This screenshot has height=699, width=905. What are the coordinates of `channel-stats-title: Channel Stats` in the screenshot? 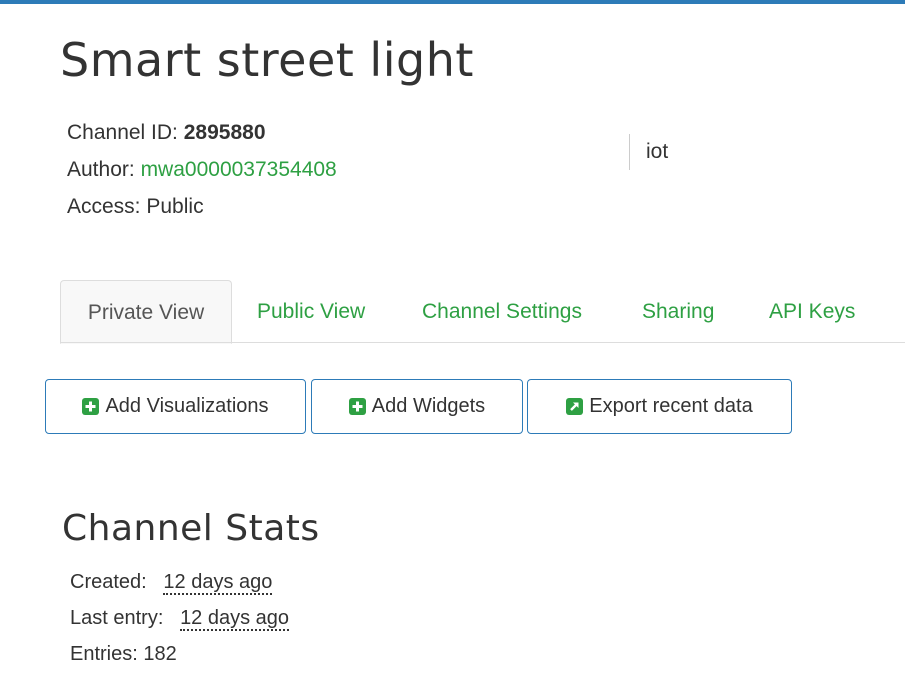 It's located at (191, 528).